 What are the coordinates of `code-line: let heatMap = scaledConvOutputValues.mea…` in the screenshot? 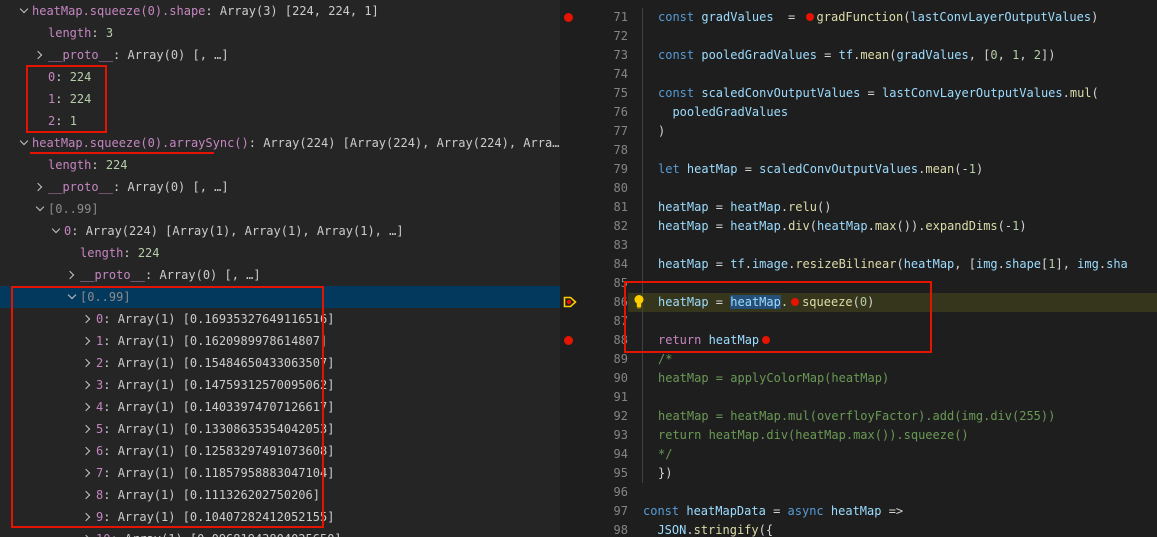 It's located at (820, 169).